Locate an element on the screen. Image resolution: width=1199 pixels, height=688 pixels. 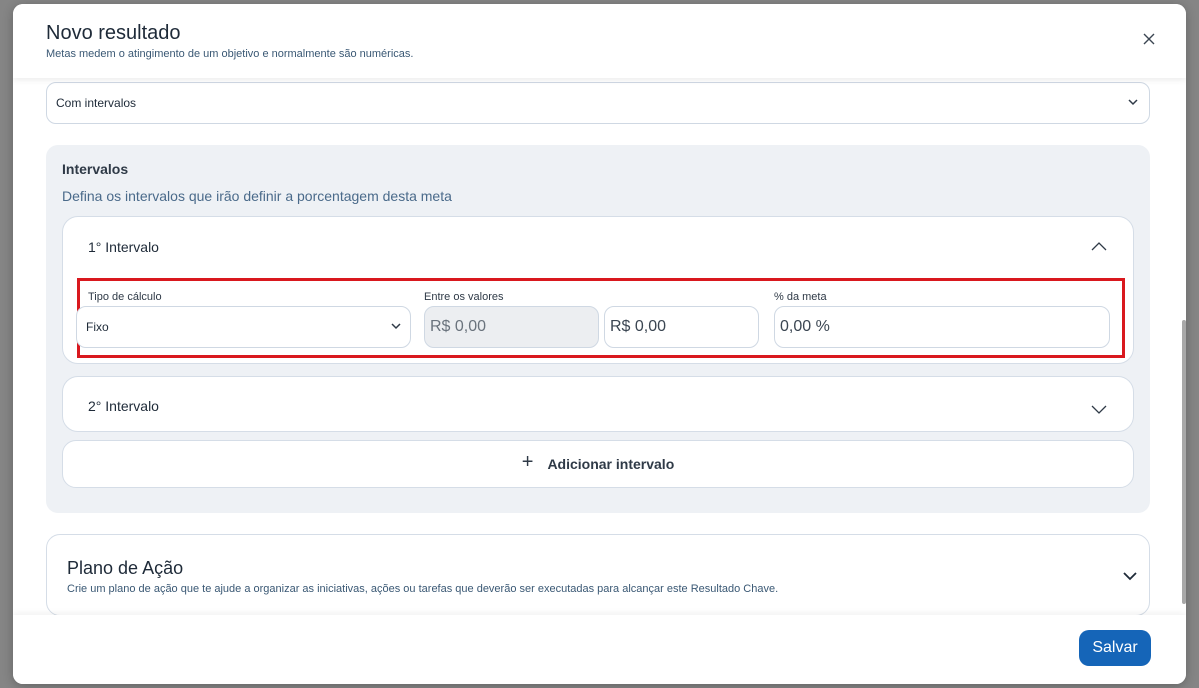
chevron-up-icon is located at coordinates (1099, 247).